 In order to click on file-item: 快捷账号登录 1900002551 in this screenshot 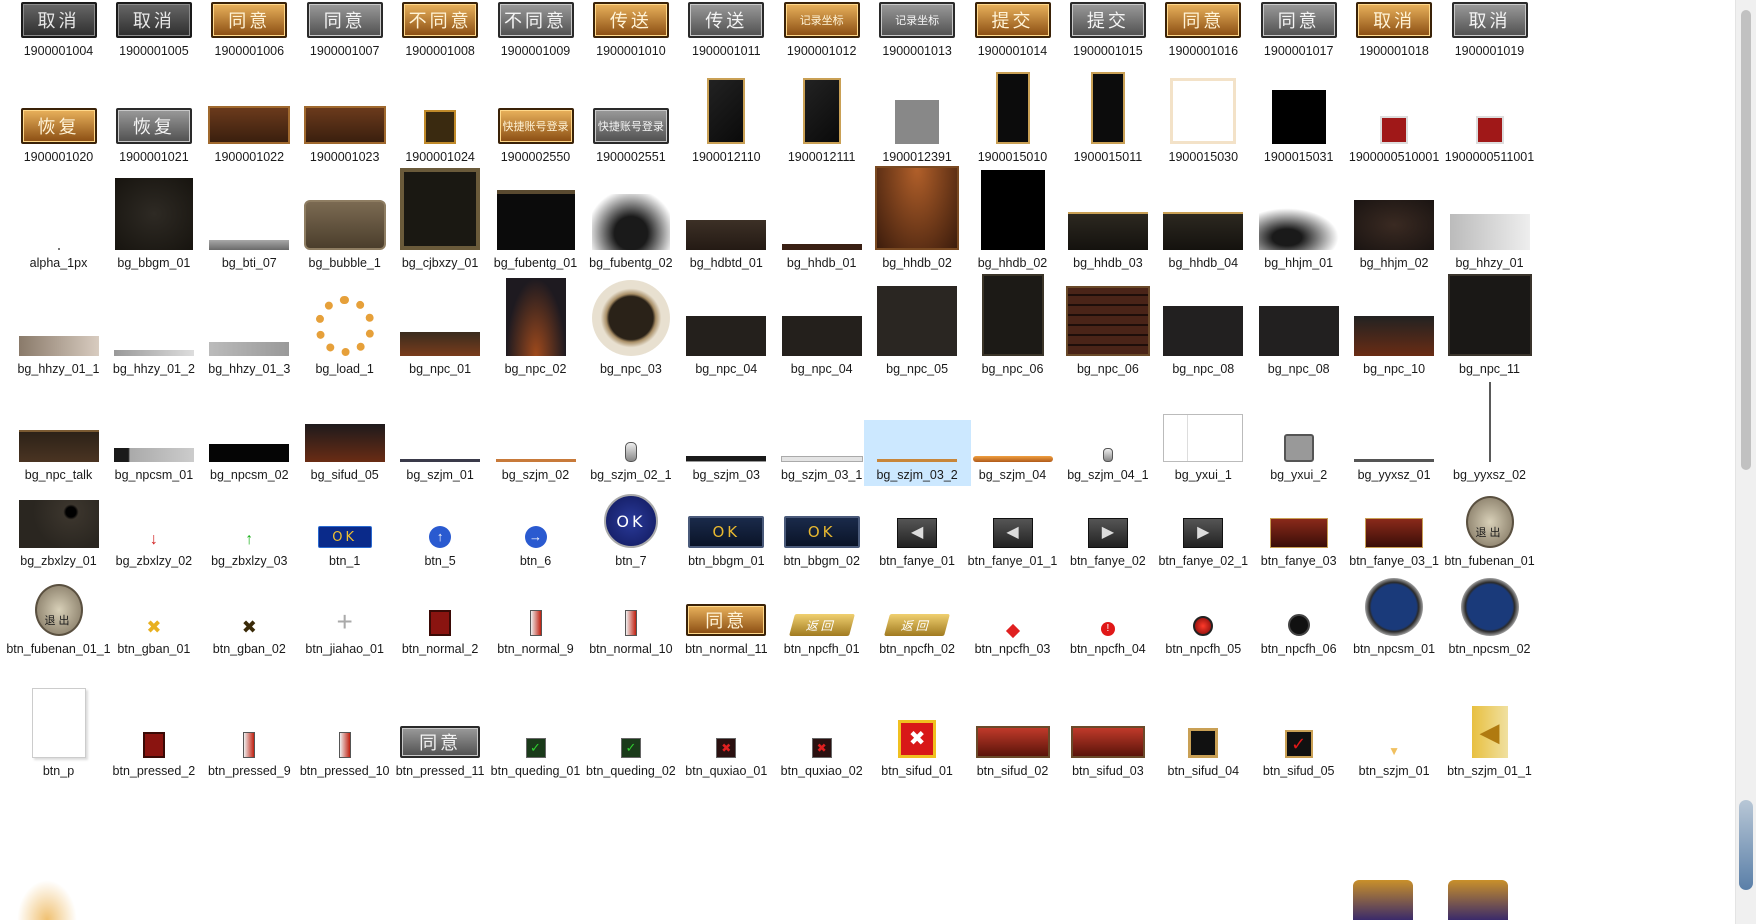, I will do `click(630, 136)`.